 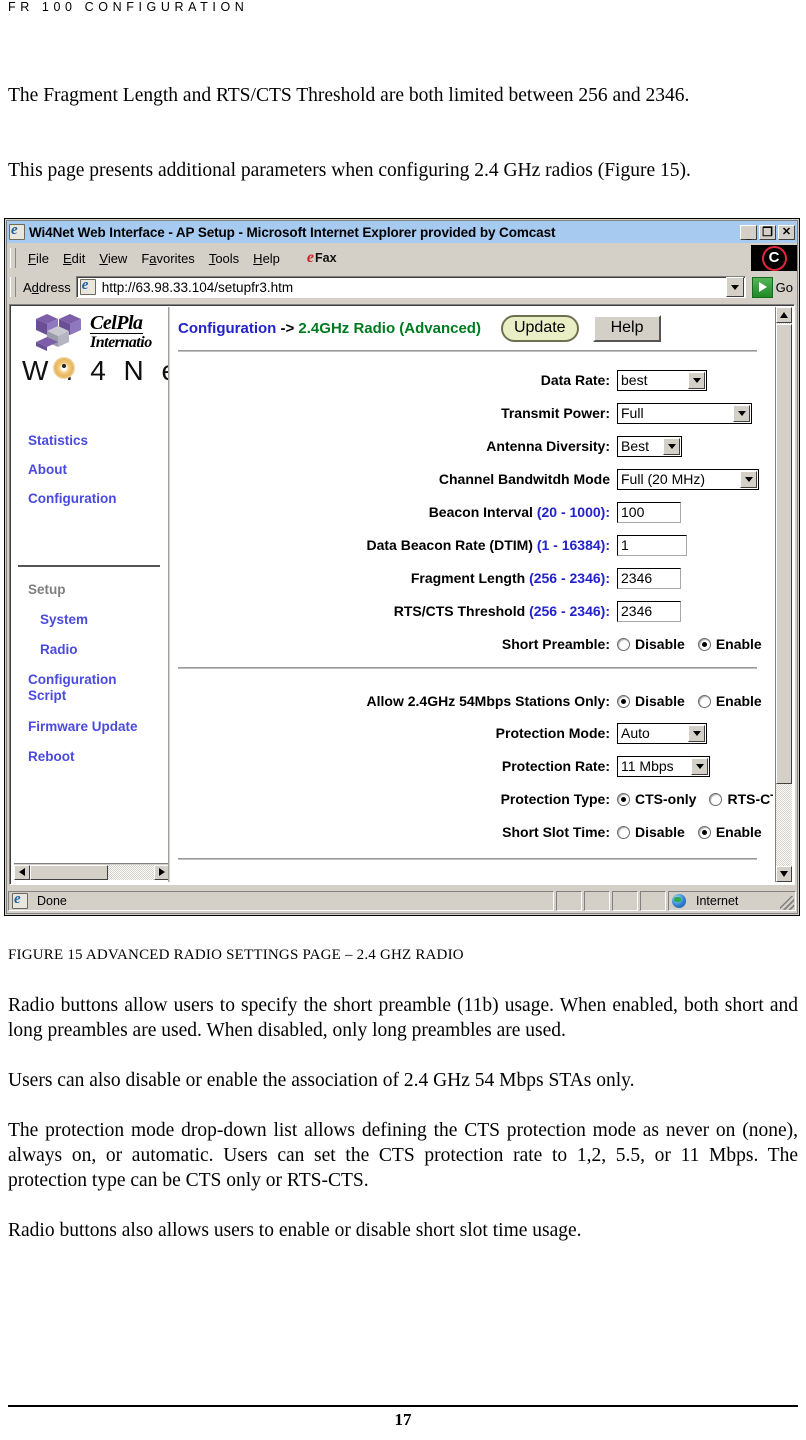 What do you see at coordinates (734, 287) in the screenshot?
I see `address-dropdown-button` at bounding box center [734, 287].